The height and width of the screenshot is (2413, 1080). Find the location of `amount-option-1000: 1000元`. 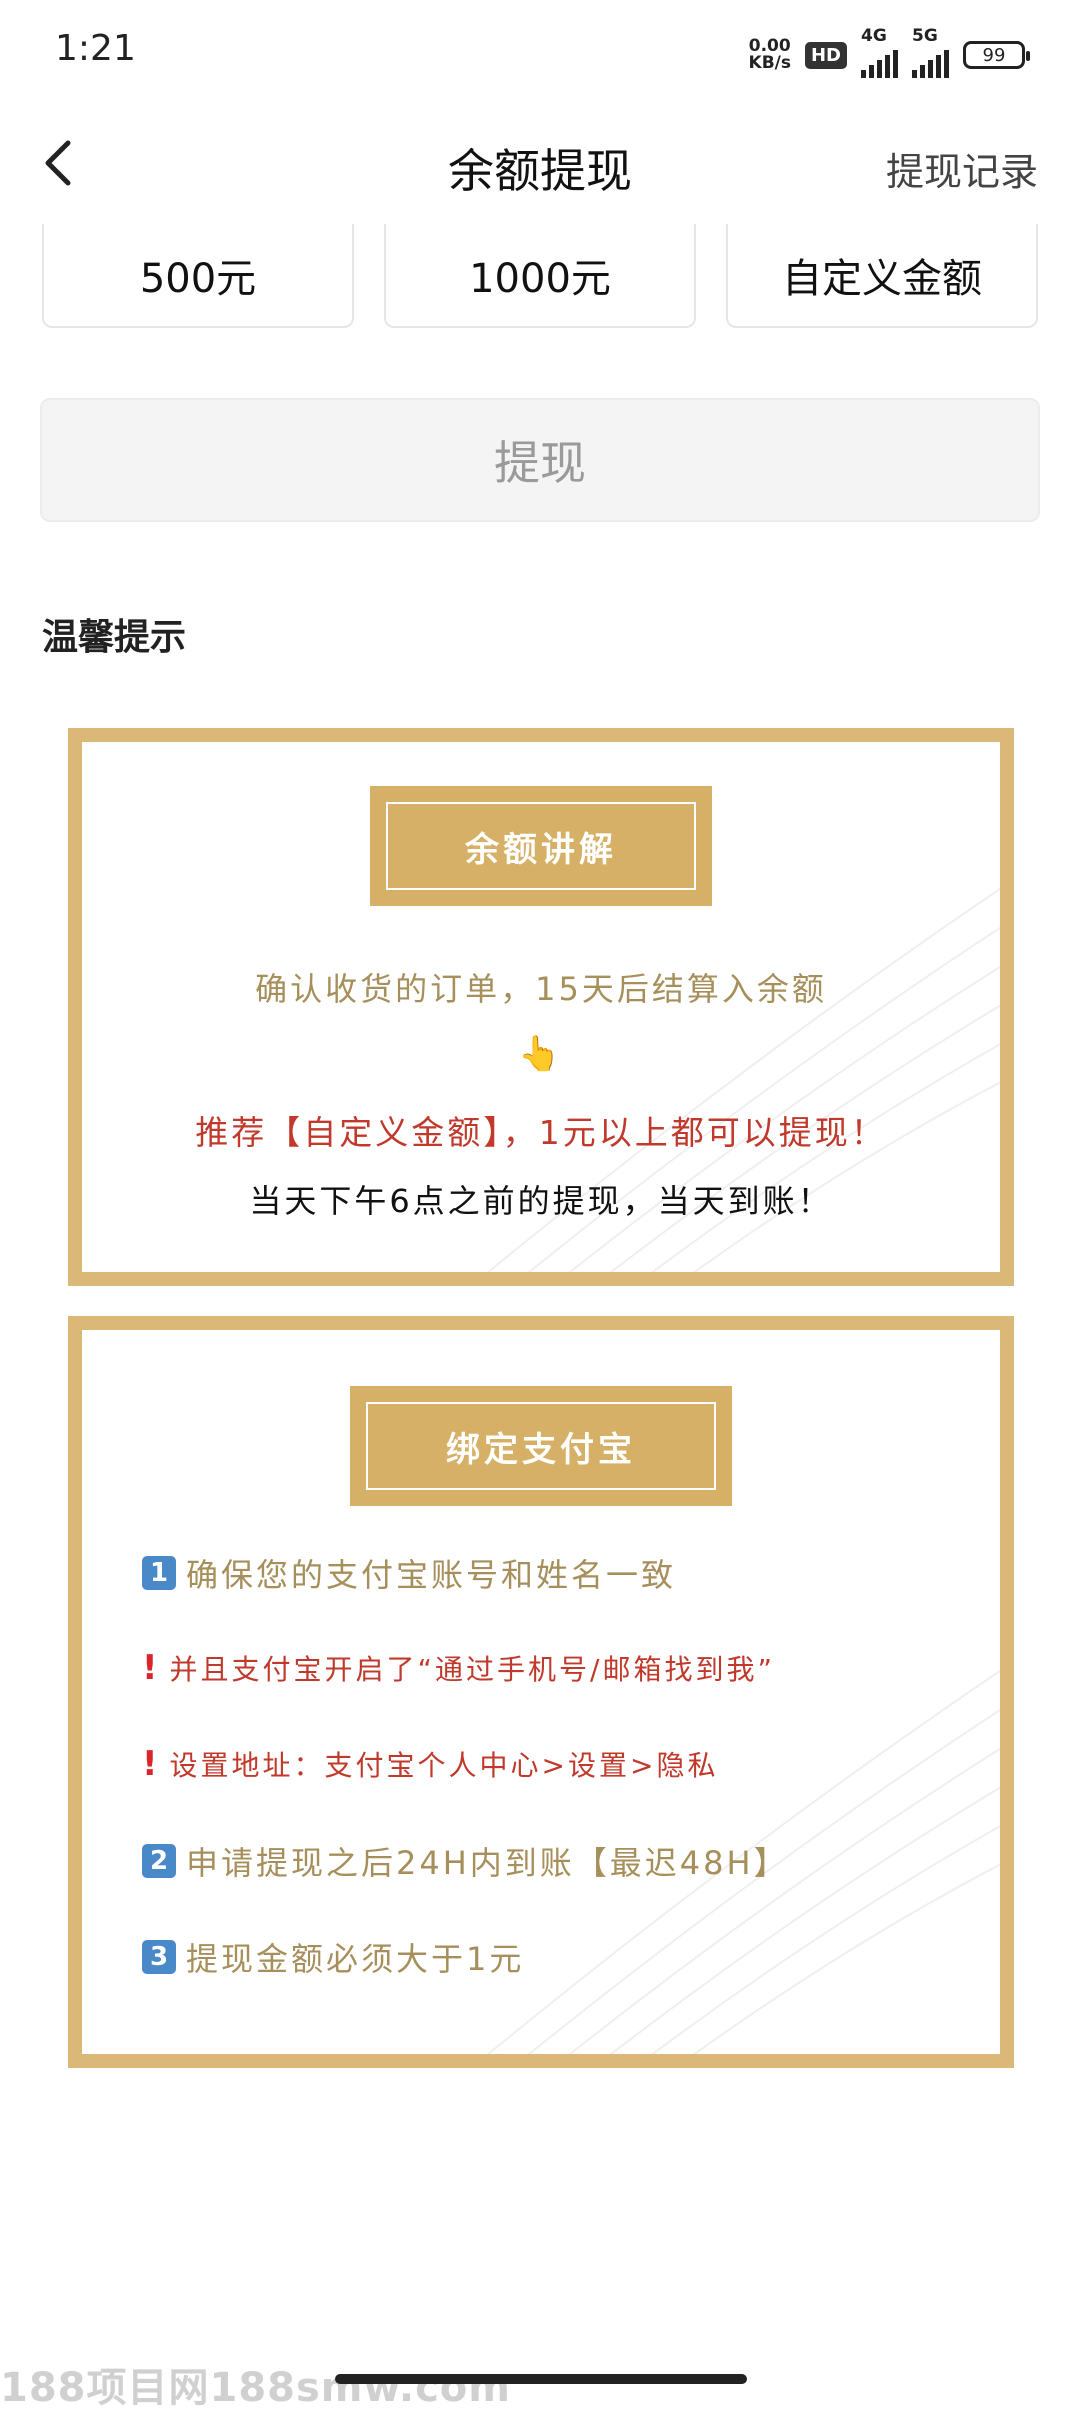

amount-option-1000: 1000元 is located at coordinates (540, 276).